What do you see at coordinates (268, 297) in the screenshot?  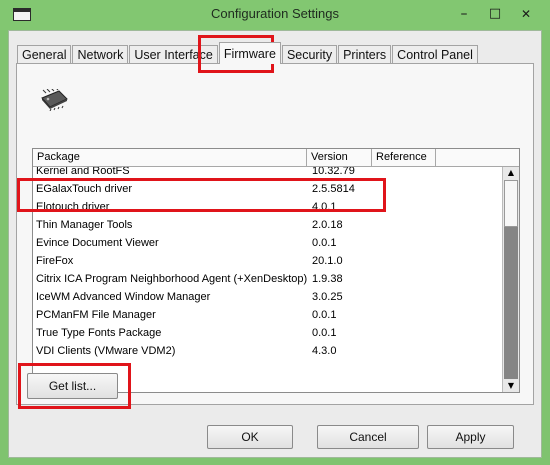 I see `list-item: IceWM Advanced Window Manager 3.0.25` at bounding box center [268, 297].